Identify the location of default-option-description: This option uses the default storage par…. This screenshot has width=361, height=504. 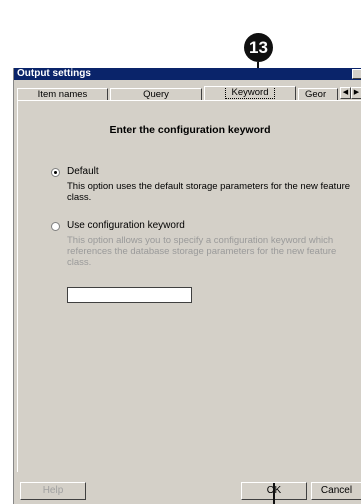
(209, 192).